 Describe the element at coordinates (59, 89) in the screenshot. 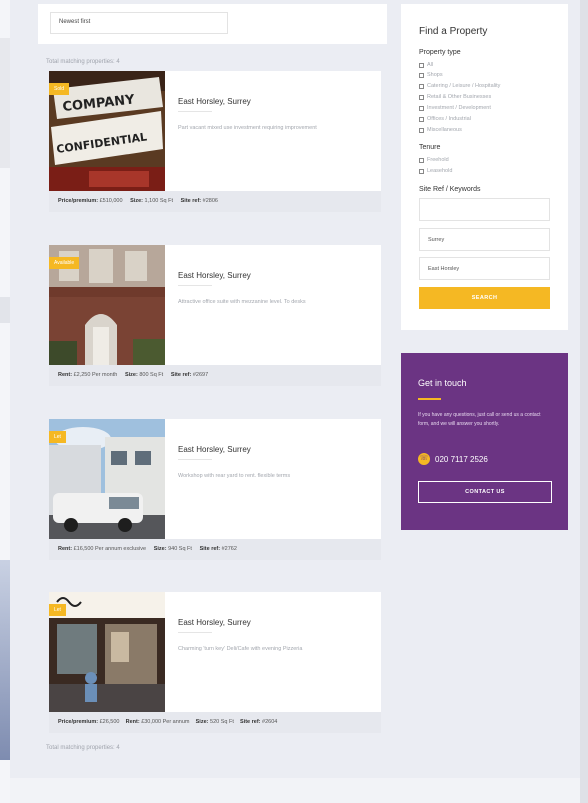

I see `status-badge: Sold` at that location.